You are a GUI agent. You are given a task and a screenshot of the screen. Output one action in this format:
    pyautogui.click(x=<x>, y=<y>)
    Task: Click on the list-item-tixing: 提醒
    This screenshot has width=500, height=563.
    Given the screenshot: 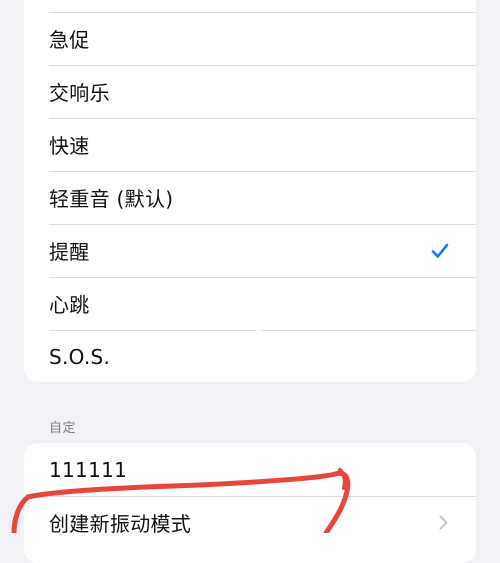 What is the action you would take?
    pyautogui.click(x=250, y=250)
    